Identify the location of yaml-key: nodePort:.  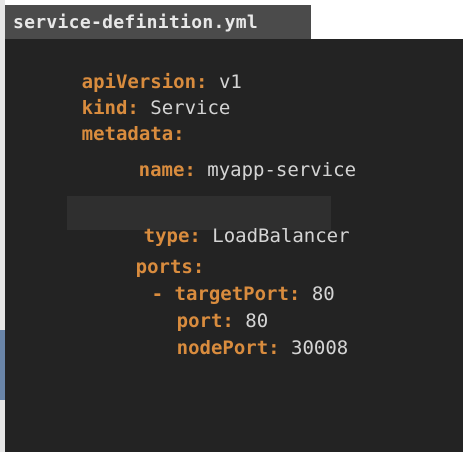
(228, 348).